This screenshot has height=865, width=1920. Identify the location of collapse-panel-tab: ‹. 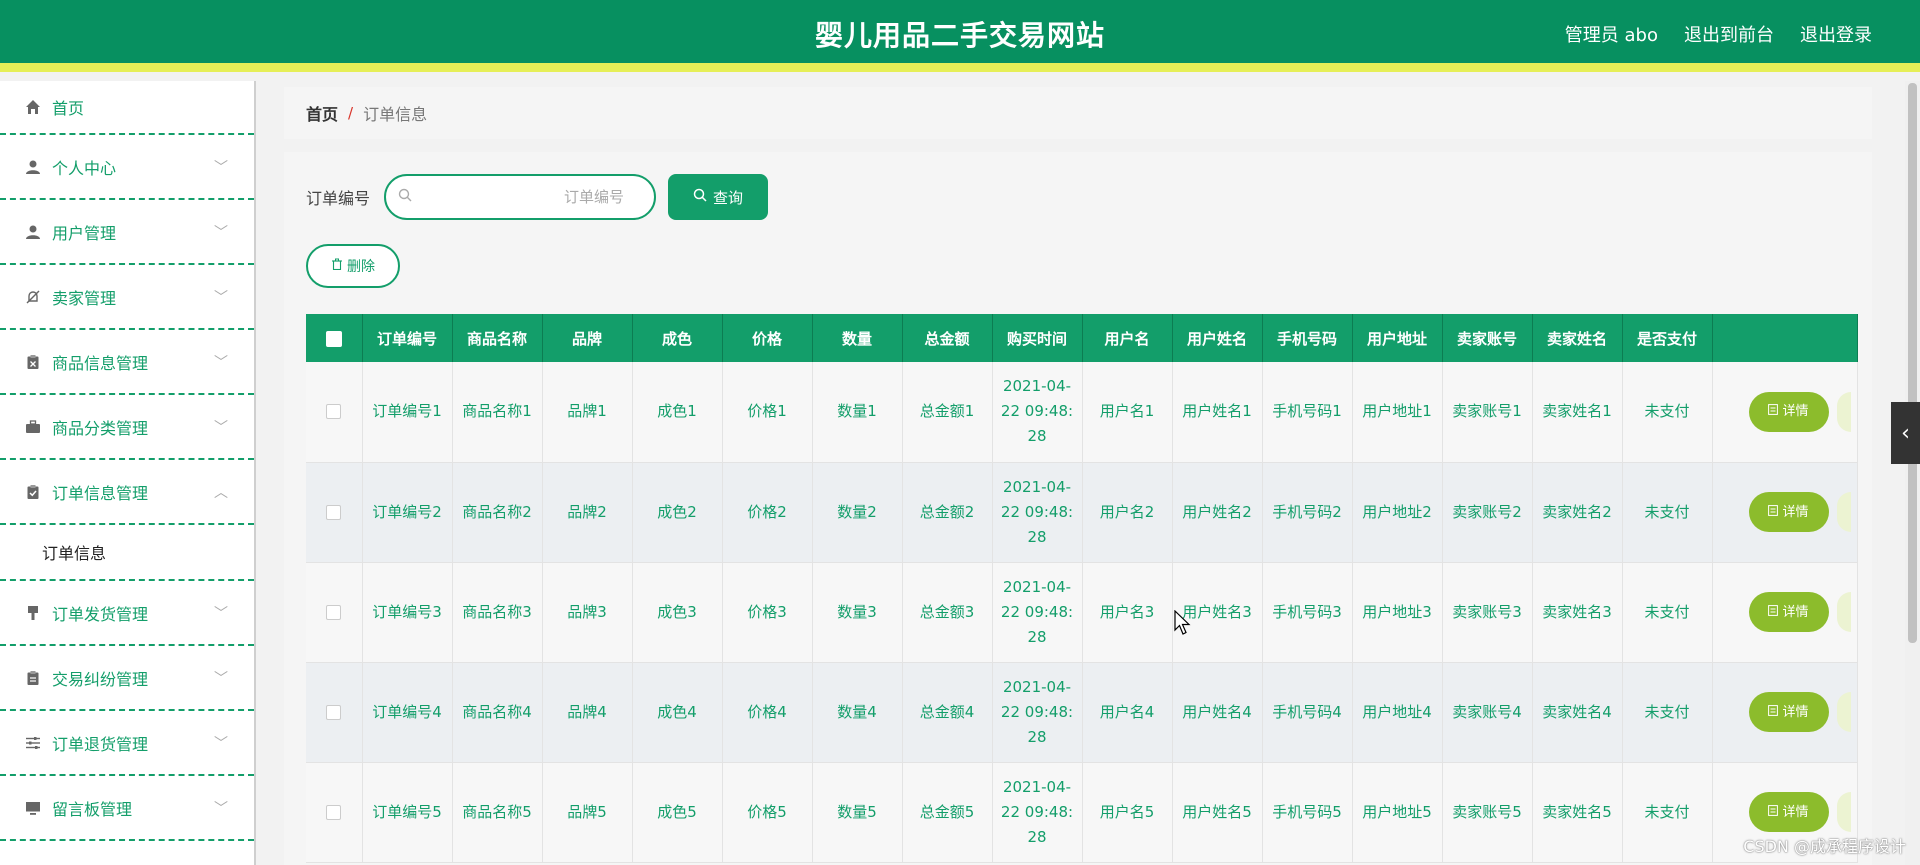
(1905, 433).